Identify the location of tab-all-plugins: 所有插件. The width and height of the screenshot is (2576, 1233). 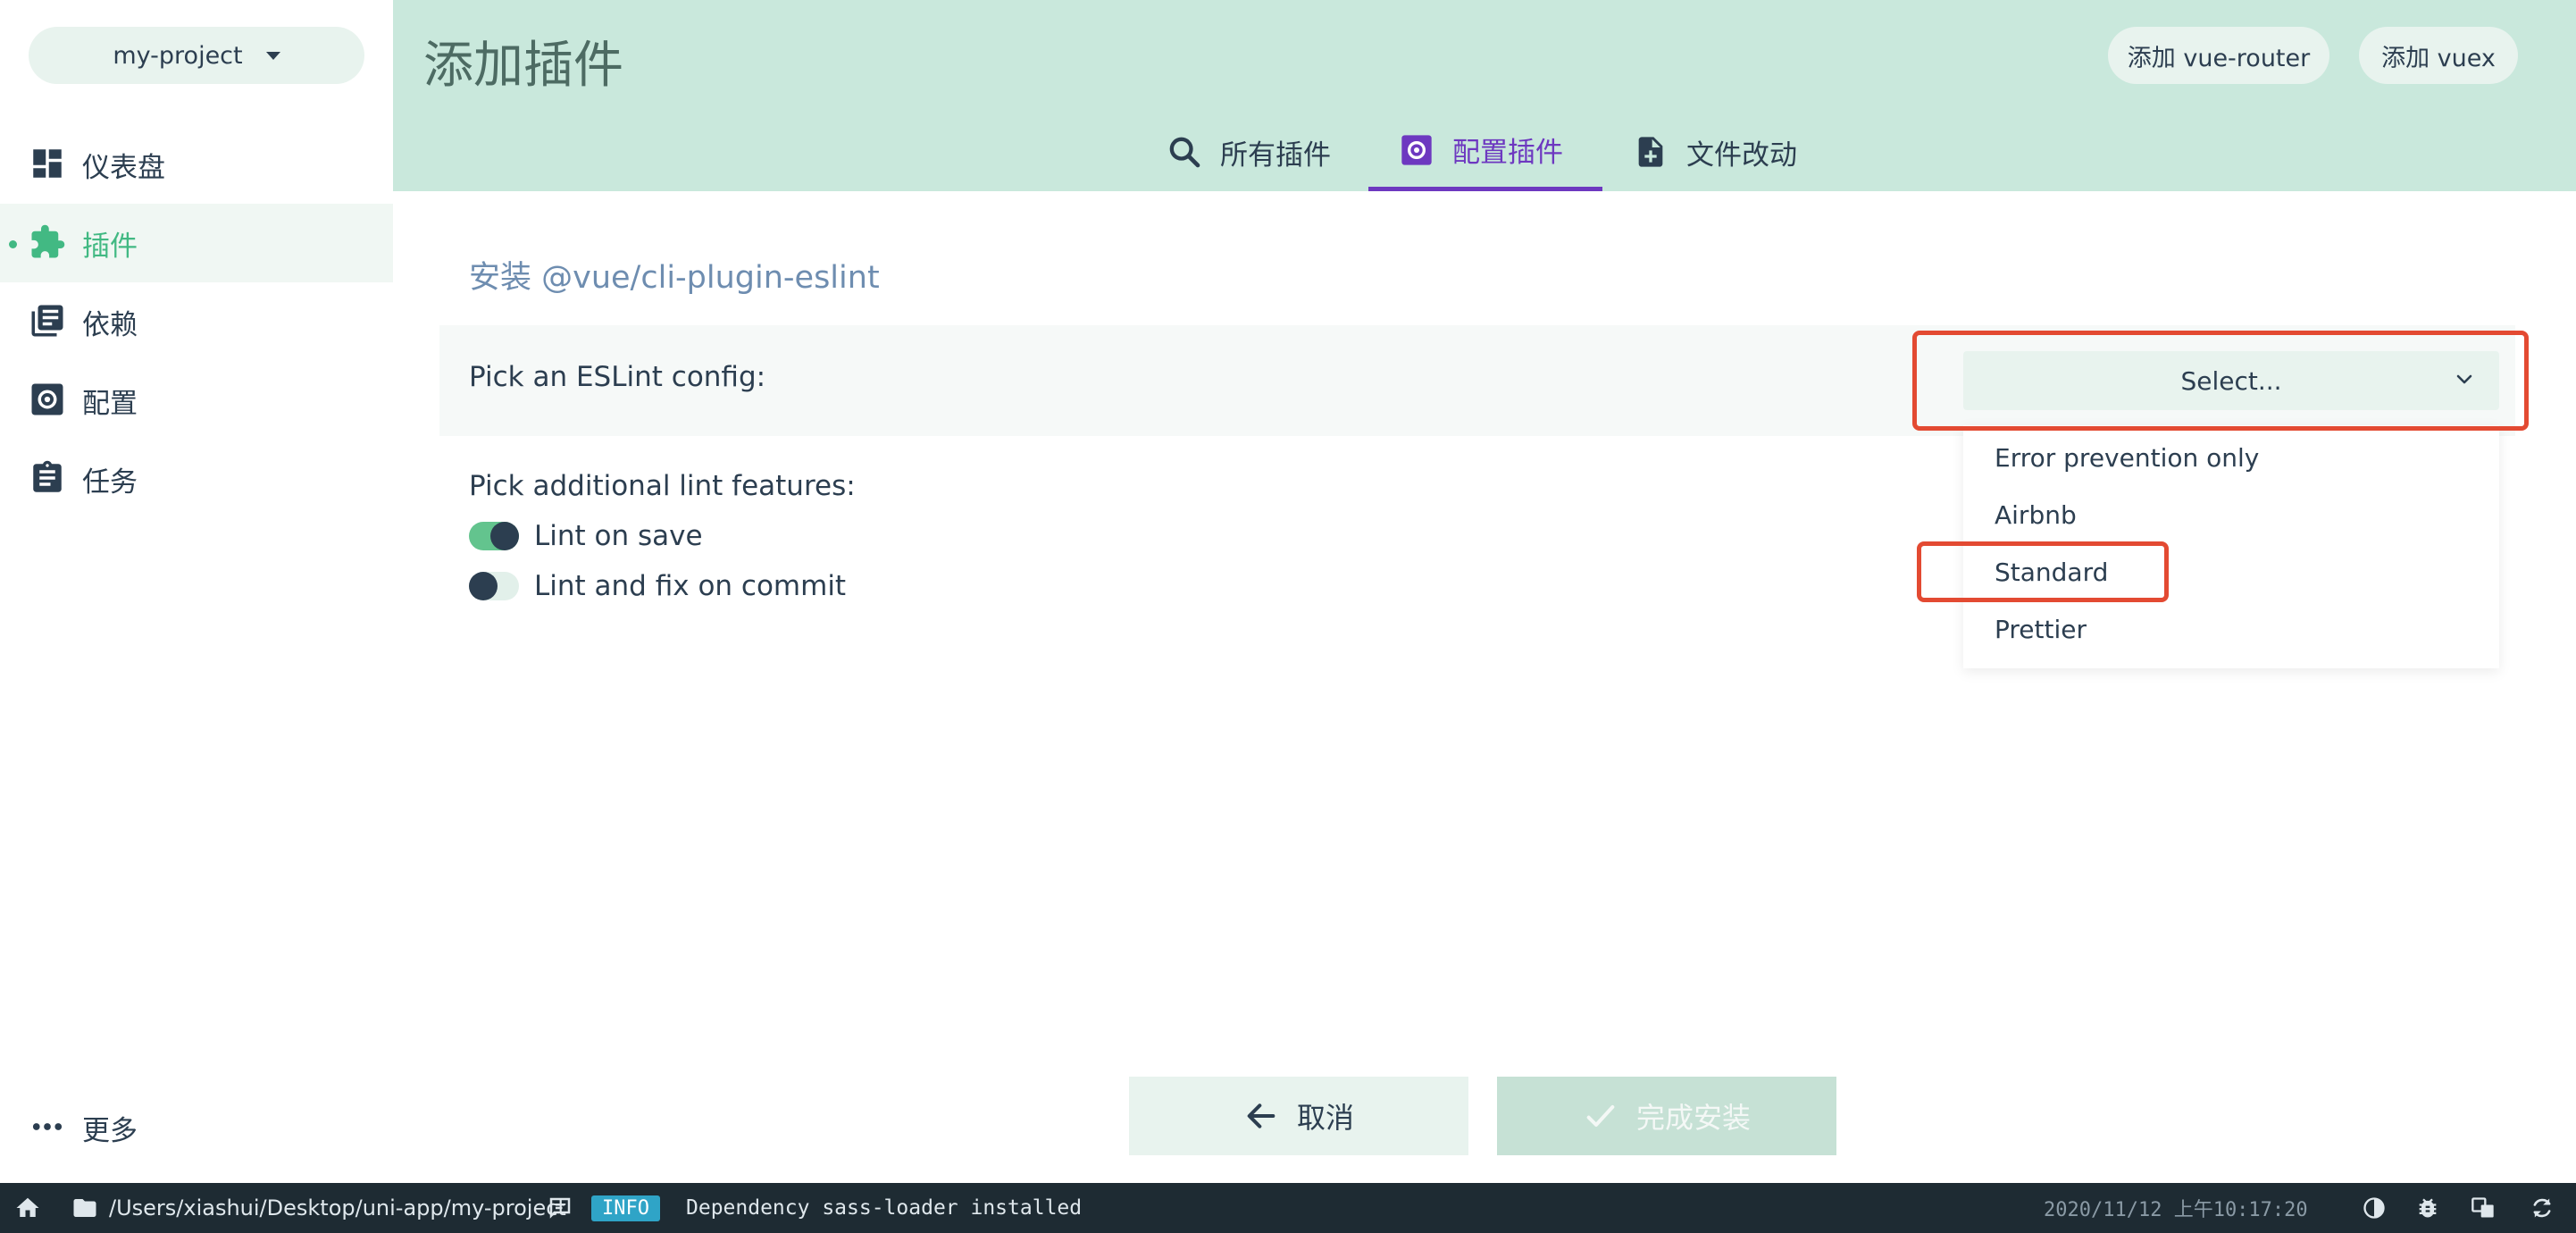
(1249, 152).